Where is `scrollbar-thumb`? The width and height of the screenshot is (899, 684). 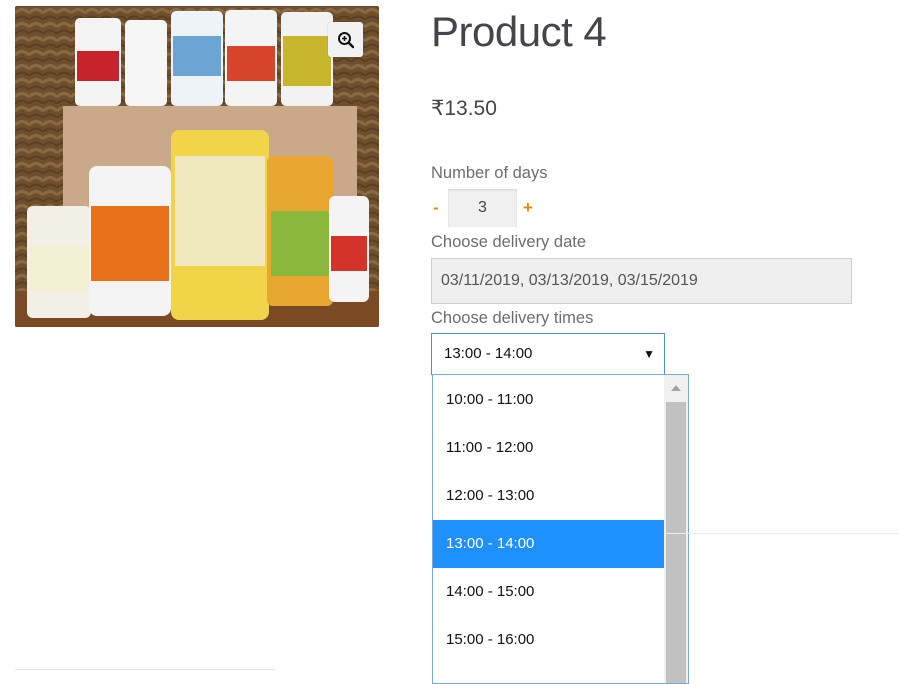
scrollbar-thumb is located at coordinates (676, 542).